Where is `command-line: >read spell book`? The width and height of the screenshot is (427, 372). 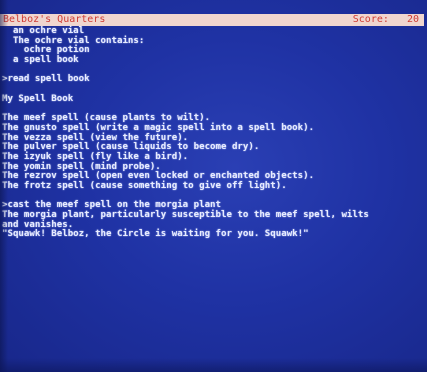 command-line: >read spell book is located at coordinates (46, 79).